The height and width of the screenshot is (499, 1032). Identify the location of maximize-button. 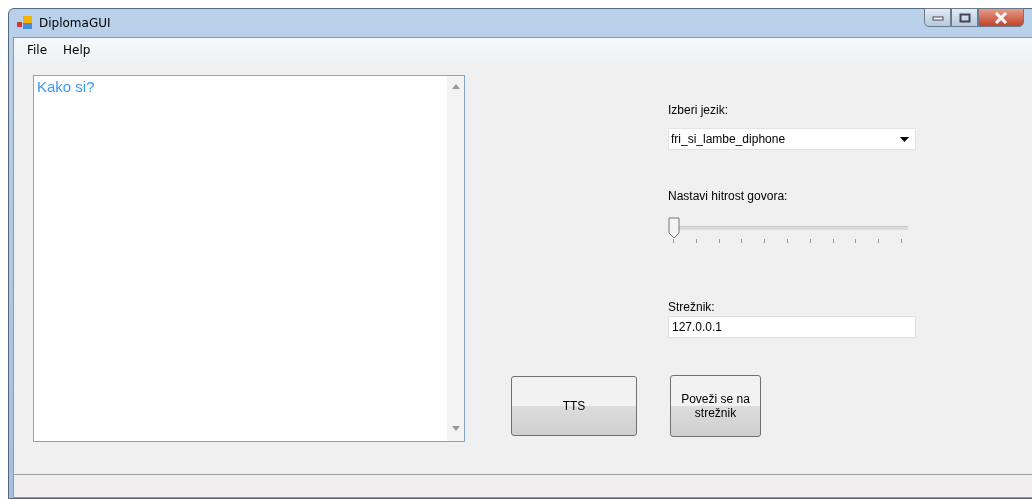
(964, 17).